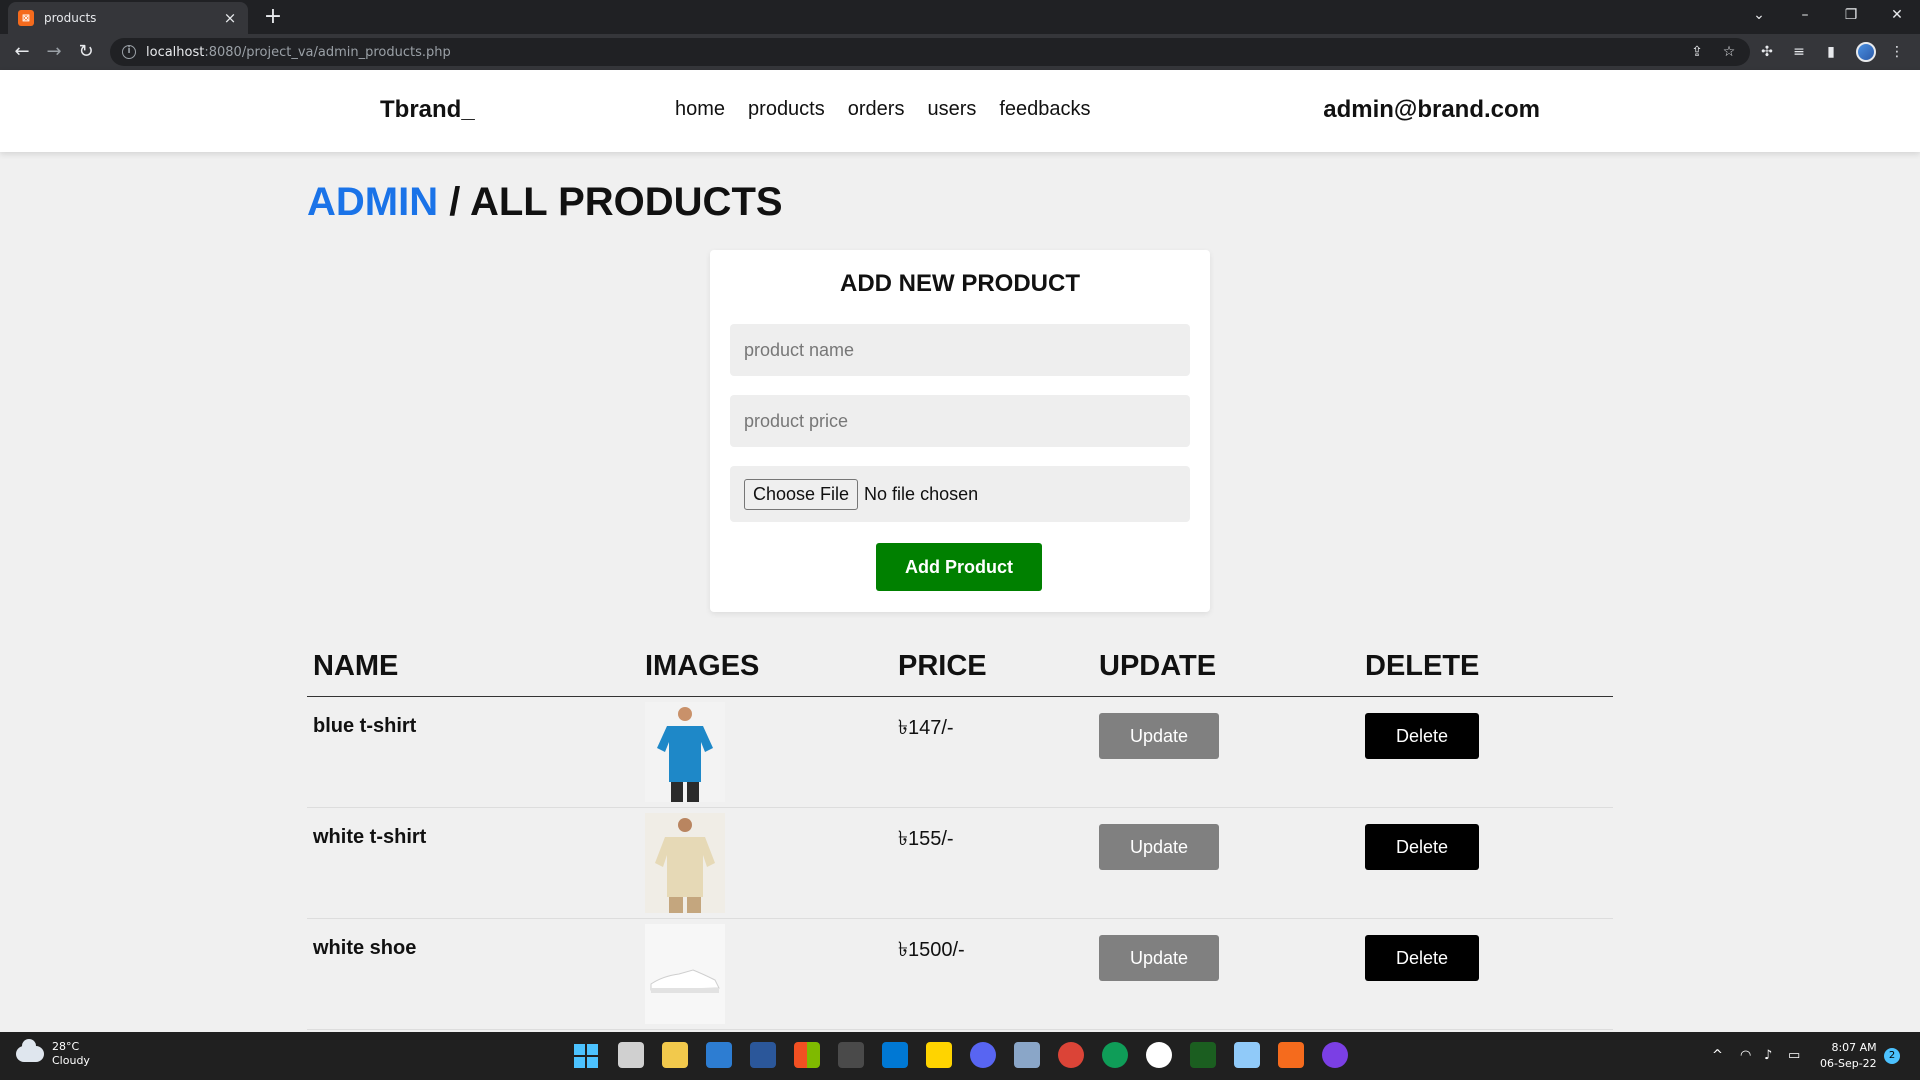 The width and height of the screenshot is (1920, 1080). What do you see at coordinates (926, 839) in the screenshot?
I see `product-price: ৳155/-` at bounding box center [926, 839].